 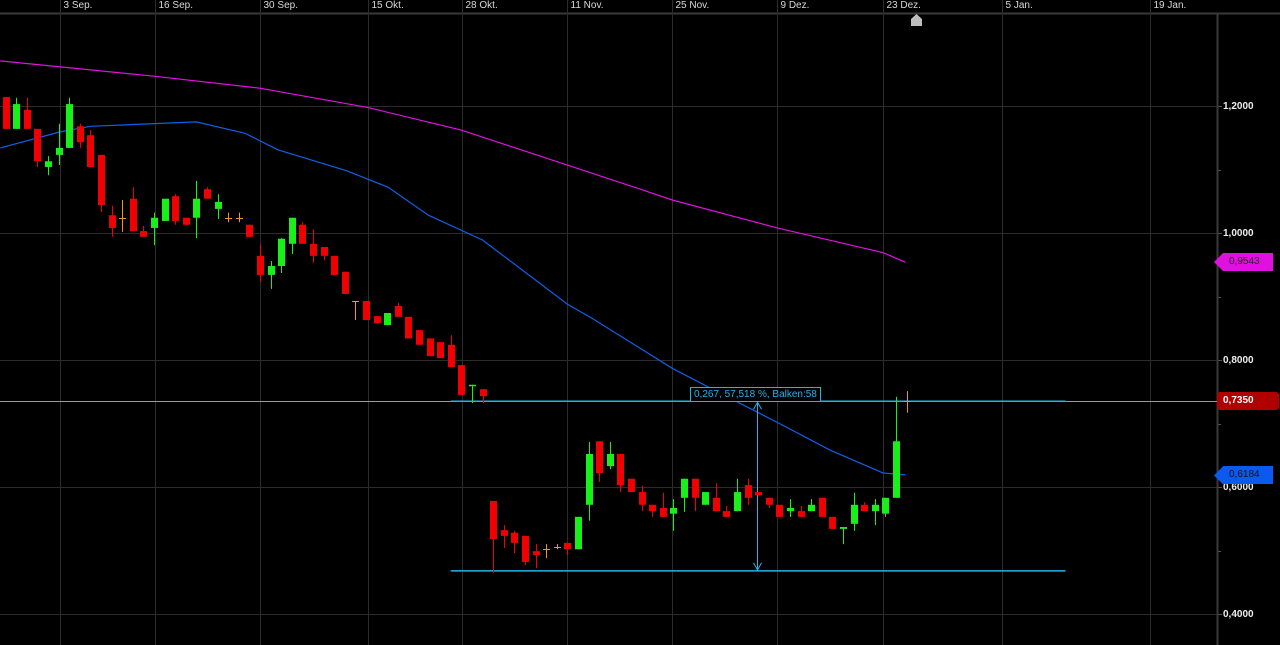 What do you see at coordinates (280, 5) in the screenshot?
I see `x-tick-label: 30 Sep.` at bounding box center [280, 5].